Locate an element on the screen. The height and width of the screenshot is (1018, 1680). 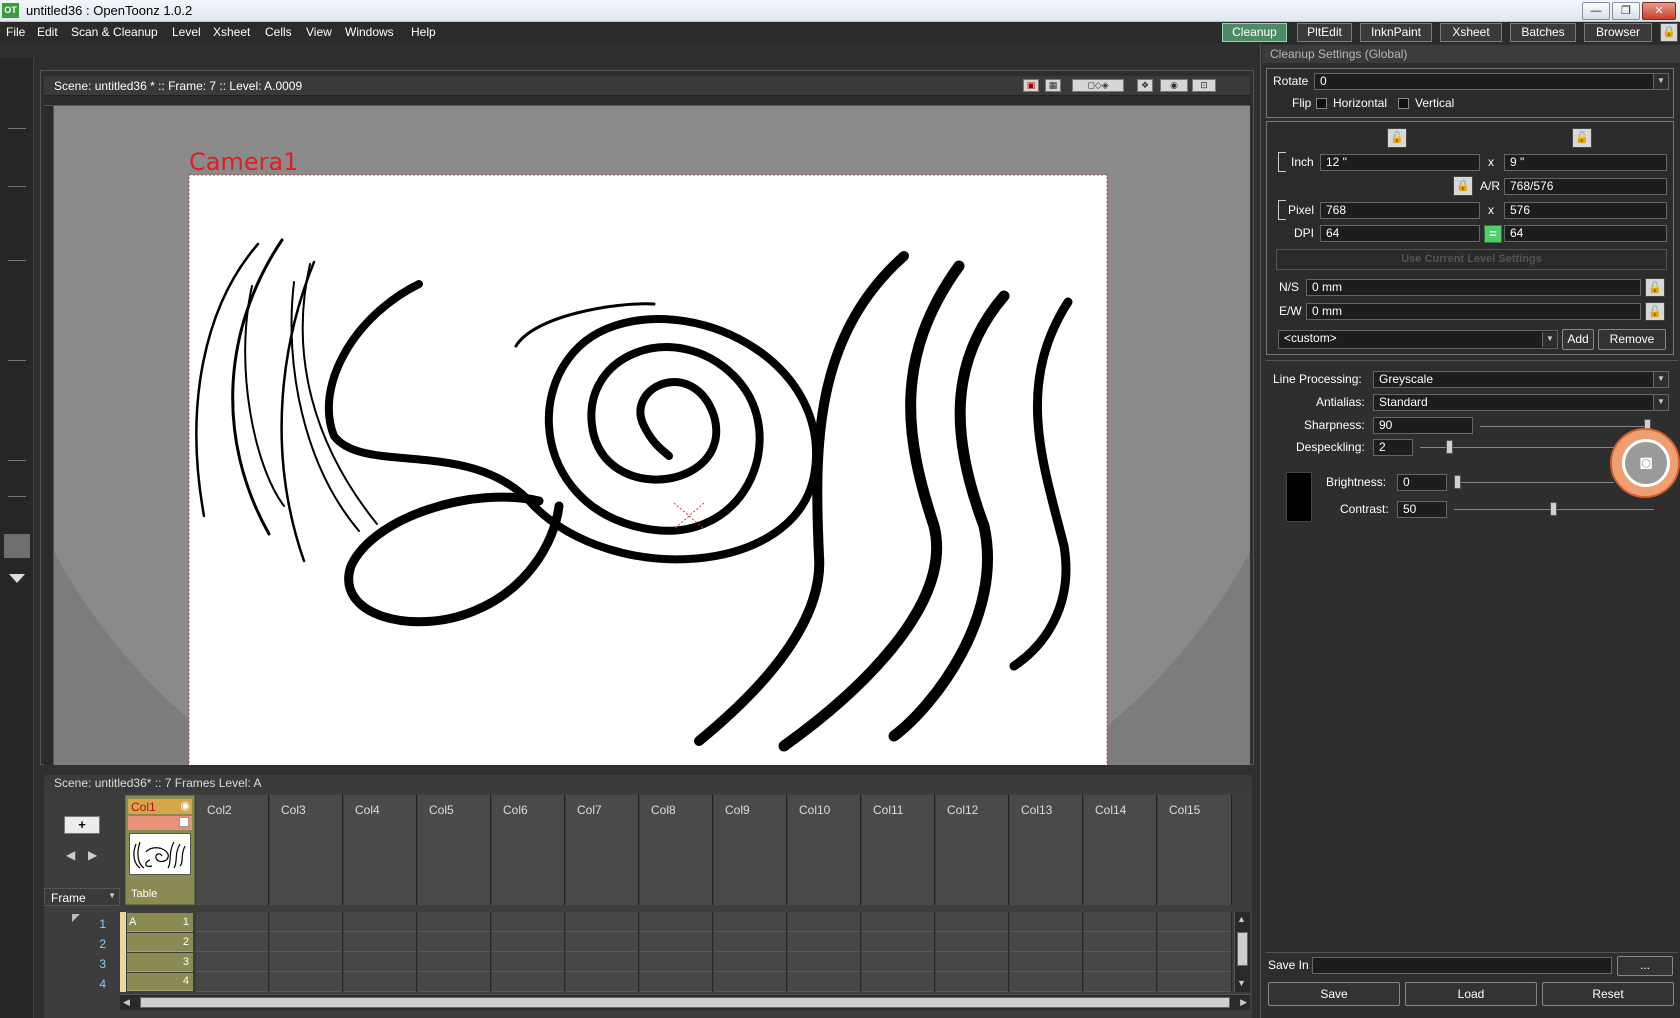
field-guide-icon: ▦ is located at coordinates (1053, 85).